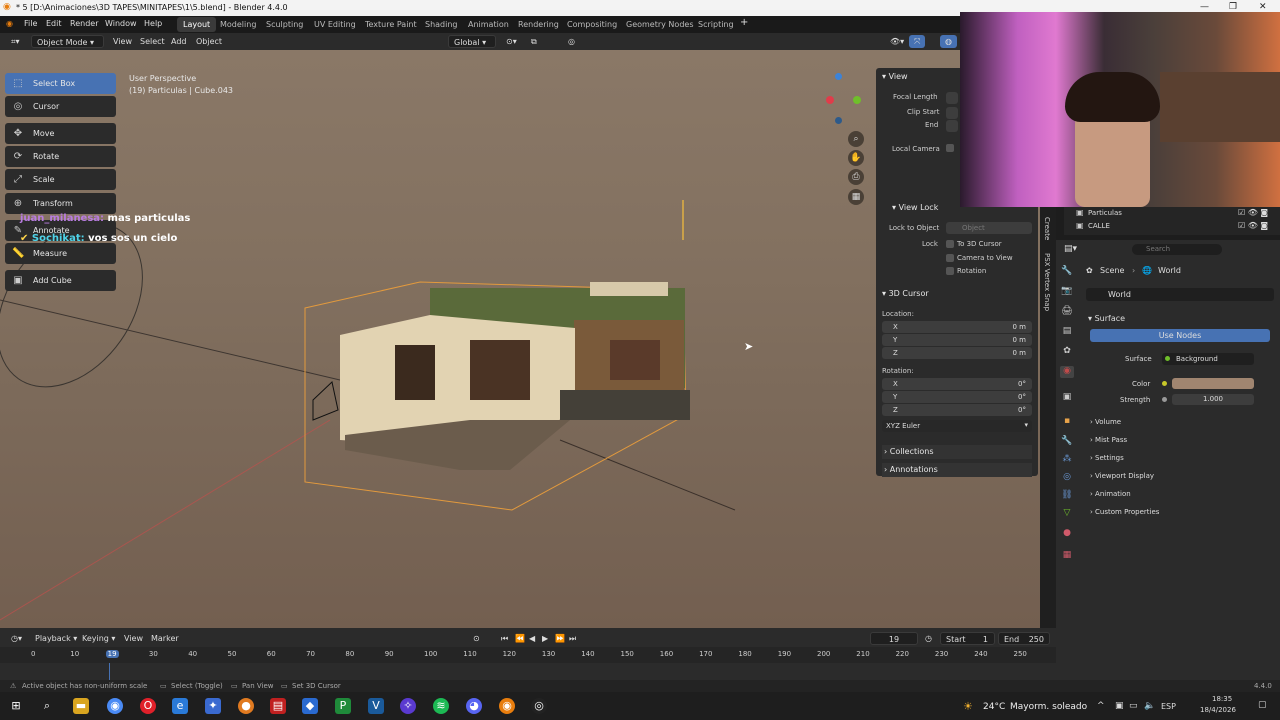 The height and width of the screenshot is (720, 1280). What do you see at coordinates (838, 120) in the screenshot?
I see `neg-z-axis-icon` at bounding box center [838, 120].